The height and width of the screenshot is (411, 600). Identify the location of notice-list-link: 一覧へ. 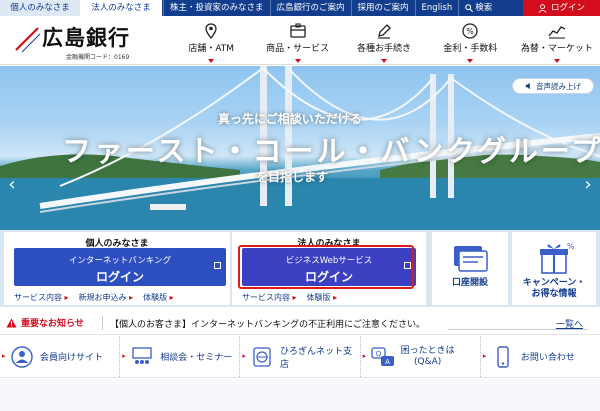
(569, 323).